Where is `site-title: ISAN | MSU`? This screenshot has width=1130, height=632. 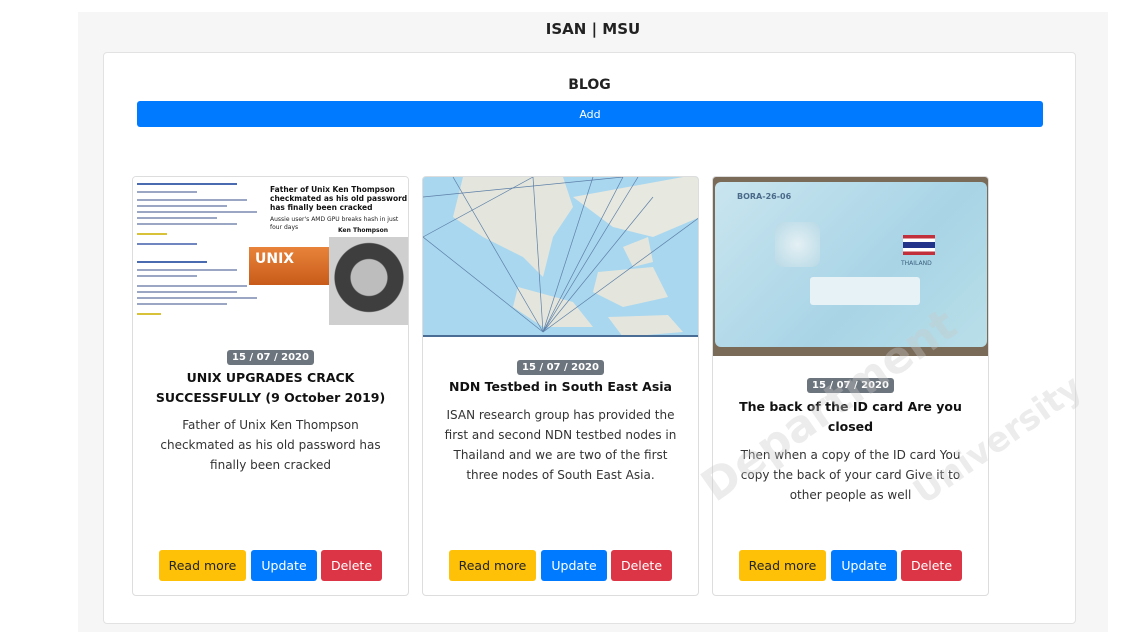
site-title: ISAN | MSU is located at coordinates (593, 29).